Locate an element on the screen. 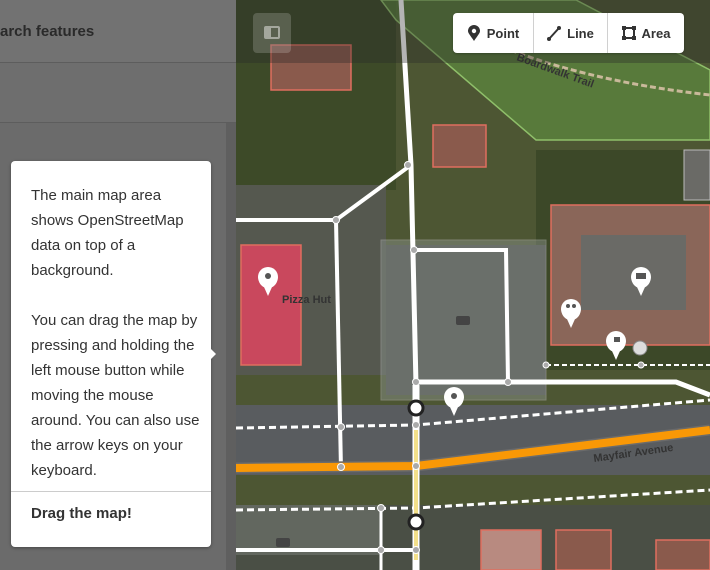 This screenshot has width=710, height=570. add-area-button: Area is located at coordinates (645, 33).